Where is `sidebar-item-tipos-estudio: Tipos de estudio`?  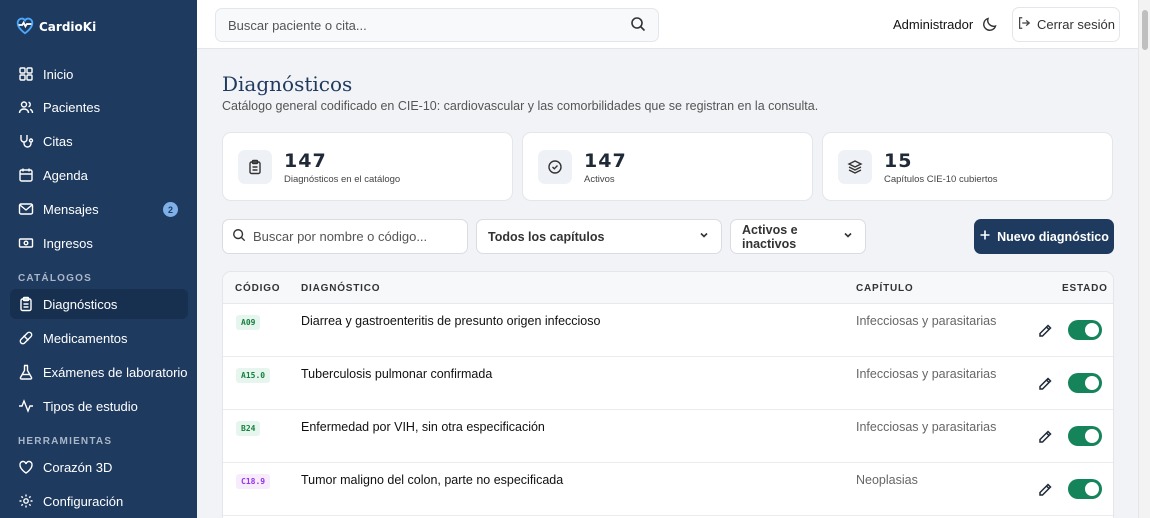 sidebar-item-tipos-estudio: Tipos de estudio is located at coordinates (99, 406).